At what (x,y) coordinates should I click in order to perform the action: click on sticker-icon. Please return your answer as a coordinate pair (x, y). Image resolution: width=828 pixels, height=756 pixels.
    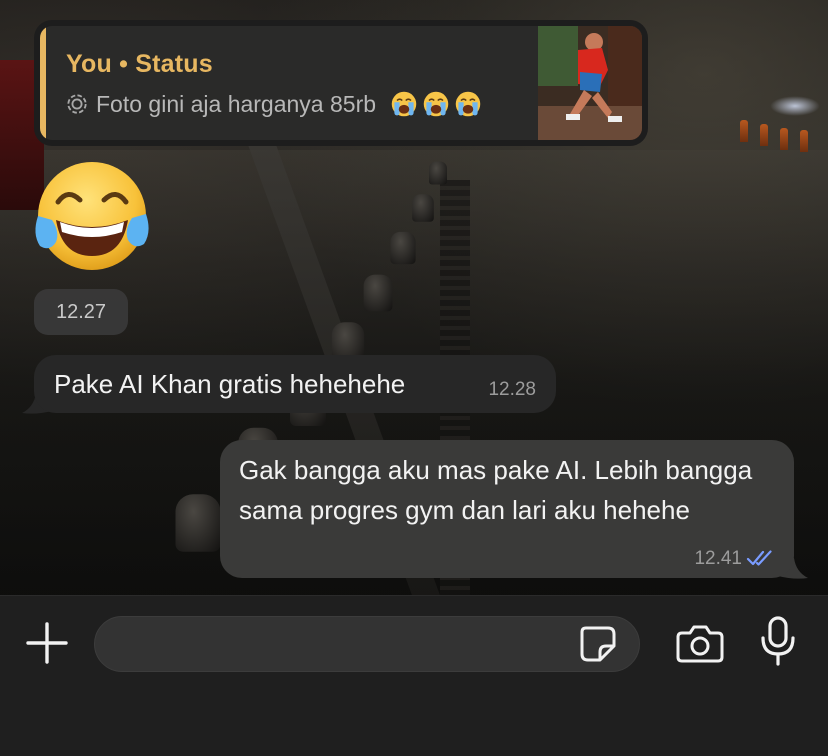
    Looking at the image, I should click on (598, 644).